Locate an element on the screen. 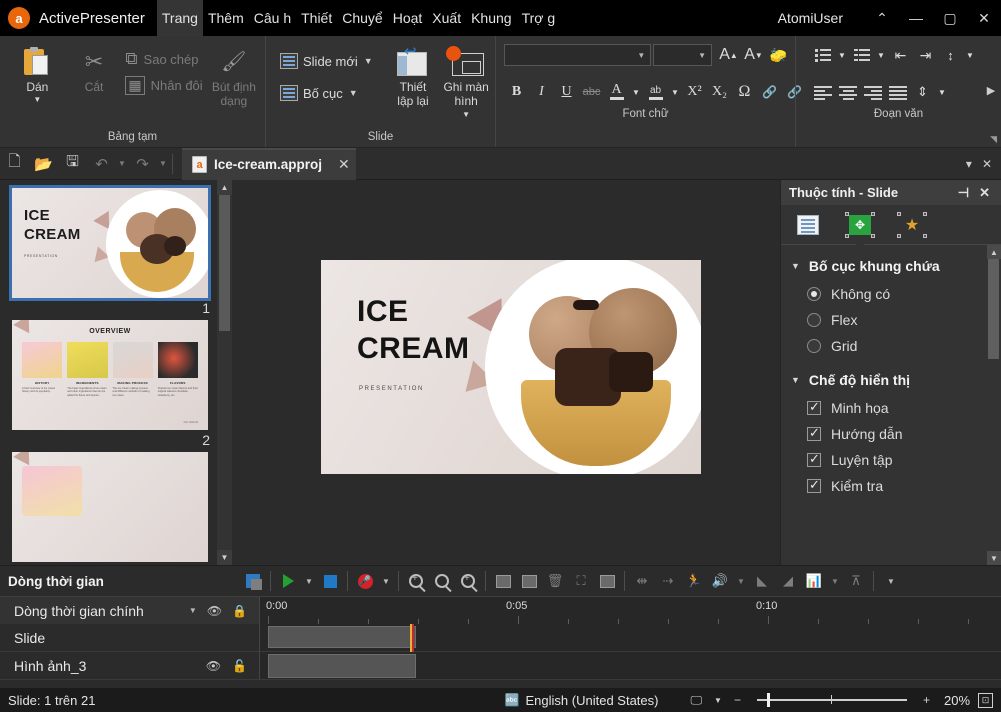  undo-dropdown-icon: ▼ is located at coordinates (122, 164).